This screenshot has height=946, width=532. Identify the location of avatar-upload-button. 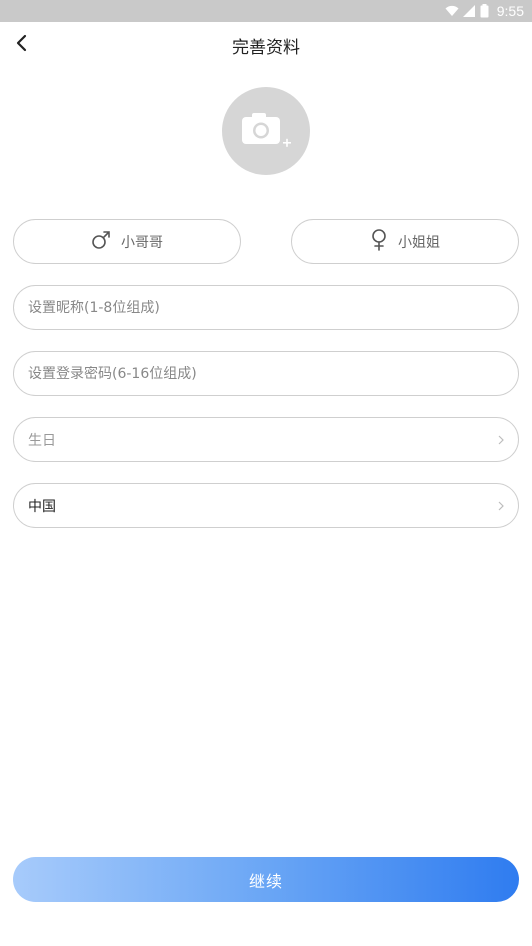
(266, 131).